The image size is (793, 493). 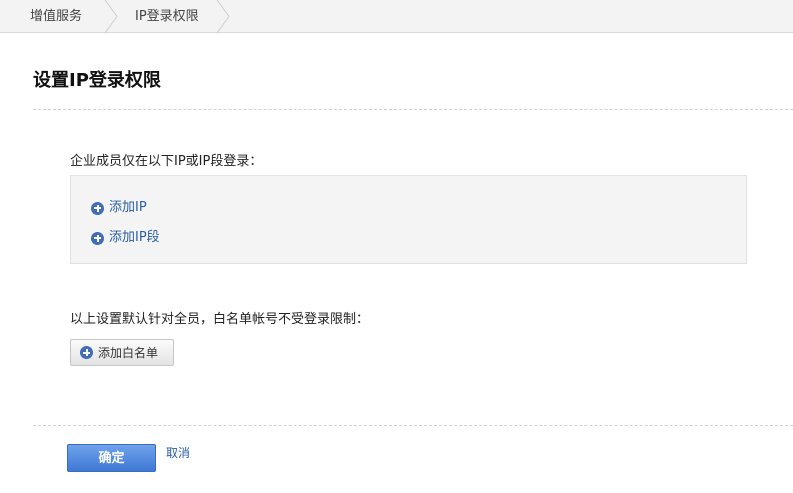 What do you see at coordinates (56, 16) in the screenshot?
I see `breadcrumb-item-value-added-services: 增值服务` at bounding box center [56, 16].